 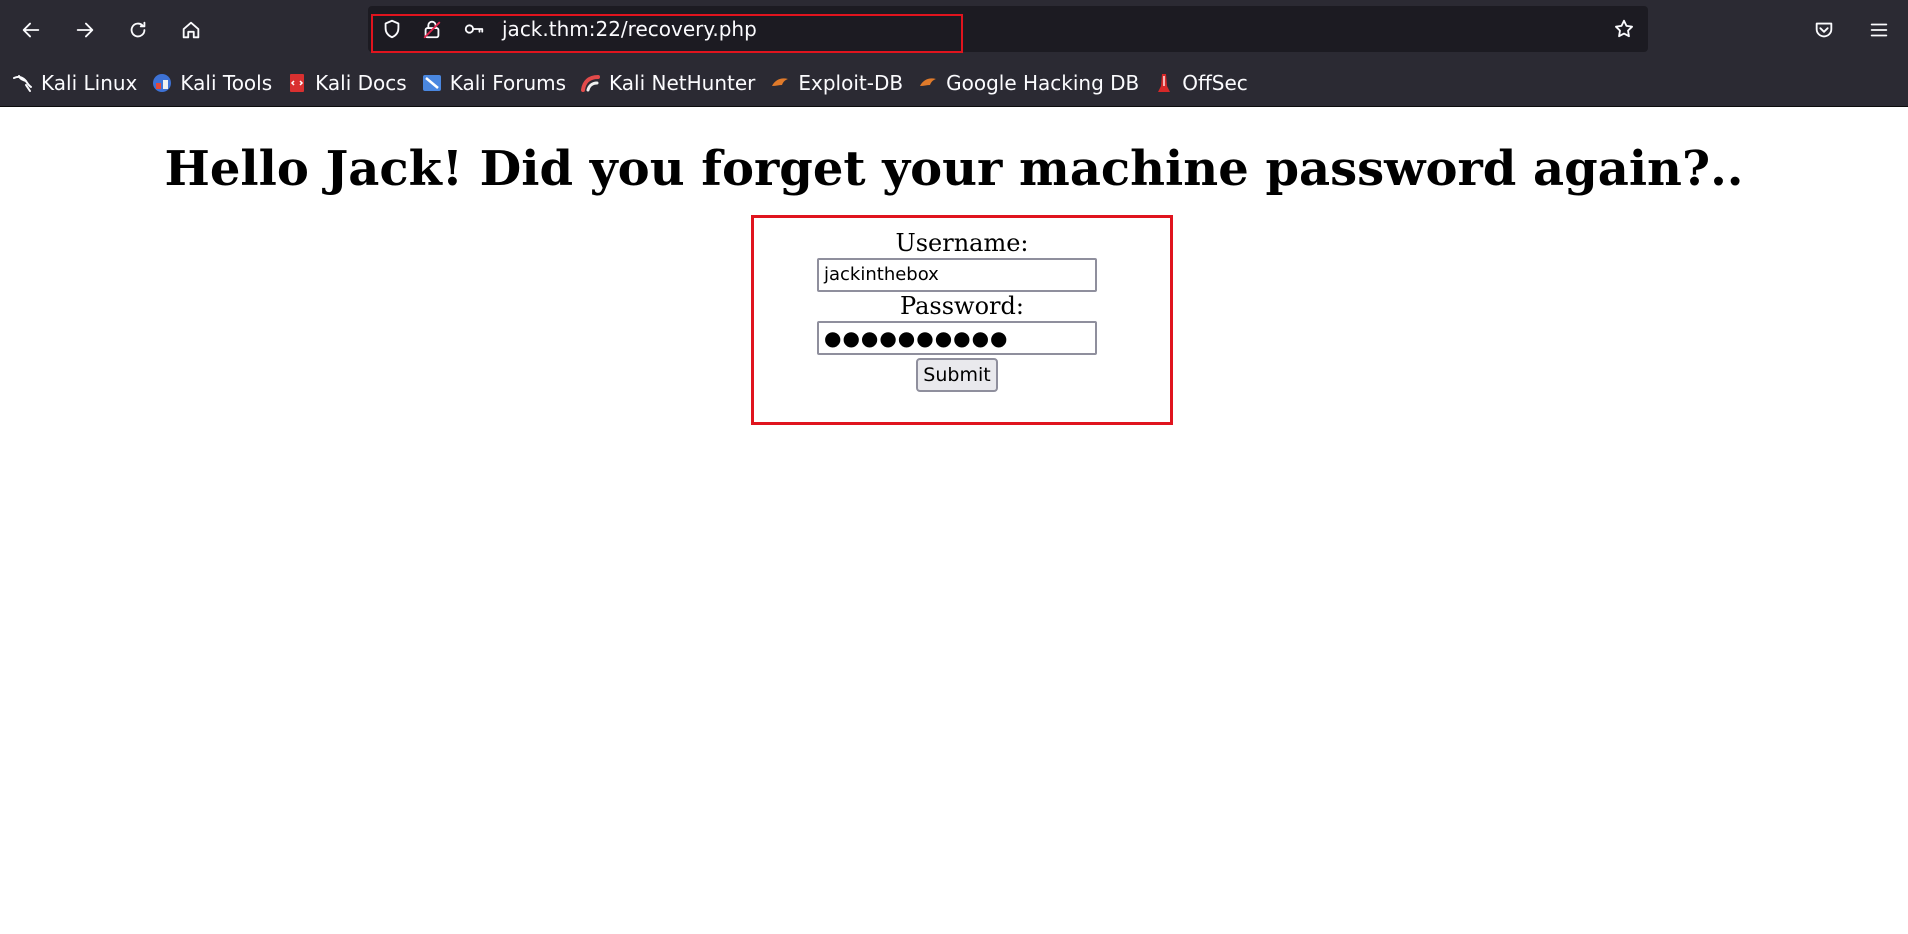 What do you see at coordinates (591, 83) in the screenshot?
I see `kali-nethunter-icon` at bounding box center [591, 83].